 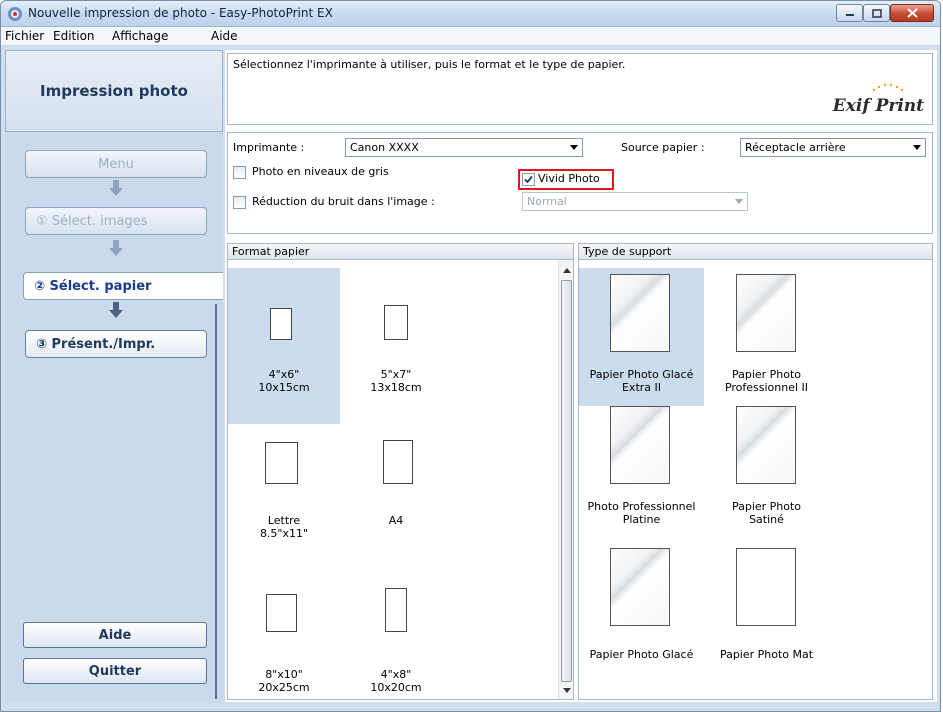 What do you see at coordinates (766, 654) in the screenshot?
I see `media-type-label: Papier Photo Mat` at bounding box center [766, 654].